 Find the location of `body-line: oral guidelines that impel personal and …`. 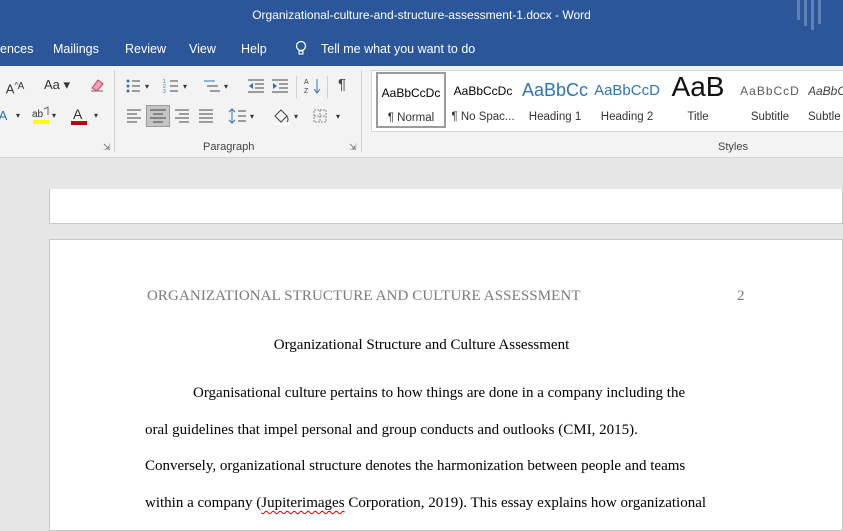

body-line: oral guidelines that impel personal and … is located at coordinates (391, 430).